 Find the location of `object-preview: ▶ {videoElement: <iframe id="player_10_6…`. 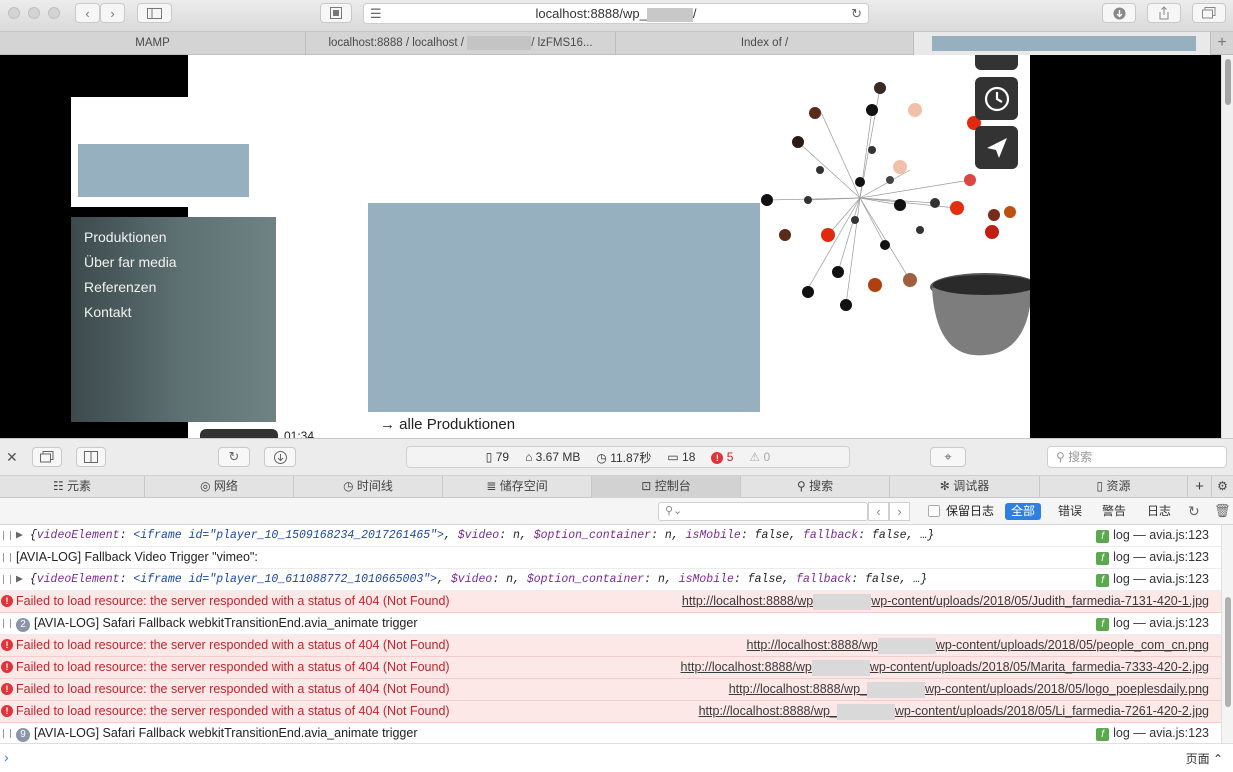

object-preview: ▶ {videoElement: <iframe id="player_10_6… is located at coordinates (471, 579).